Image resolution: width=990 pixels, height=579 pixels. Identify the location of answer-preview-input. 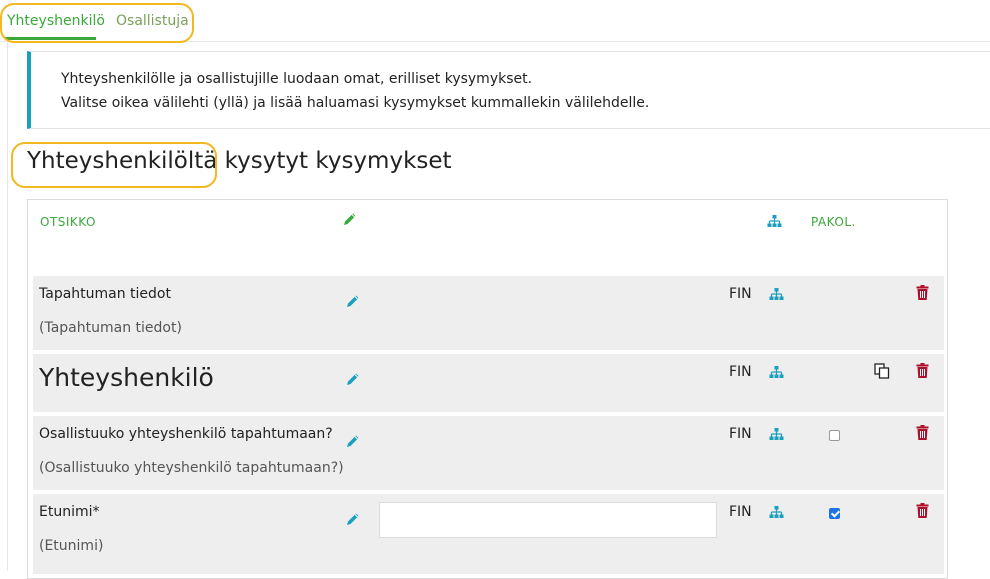
(548, 520).